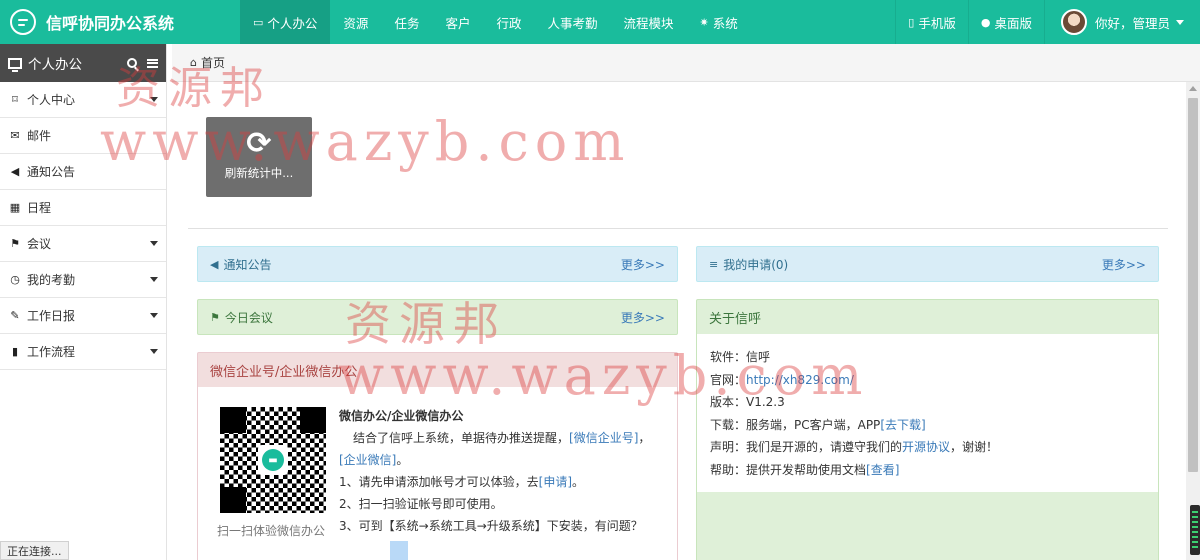 The width and height of the screenshot is (1200, 560). What do you see at coordinates (704, 22) in the screenshot?
I see `gear-icon: ✷` at bounding box center [704, 22].